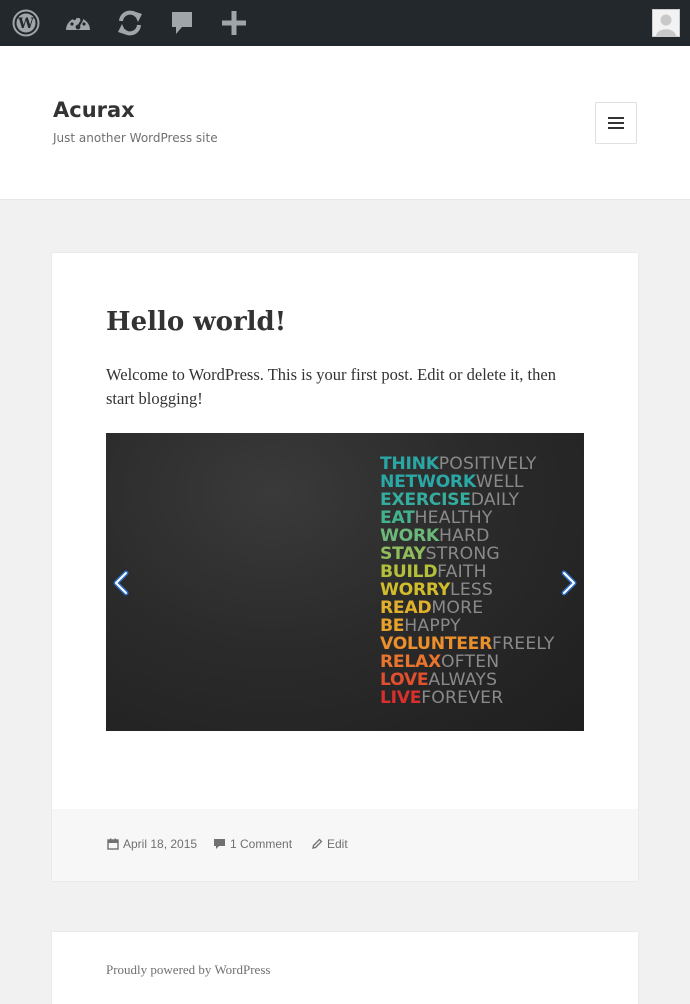 This screenshot has height=1004, width=690. What do you see at coordinates (392, 626) in the screenshot?
I see `slider-word-bold: BE` at bounding box center [392, 626].